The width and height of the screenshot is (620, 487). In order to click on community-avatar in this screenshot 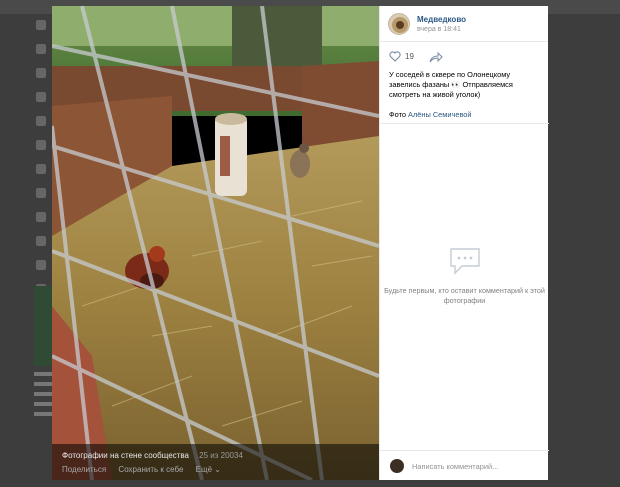, I will do `click(399, 24)`.